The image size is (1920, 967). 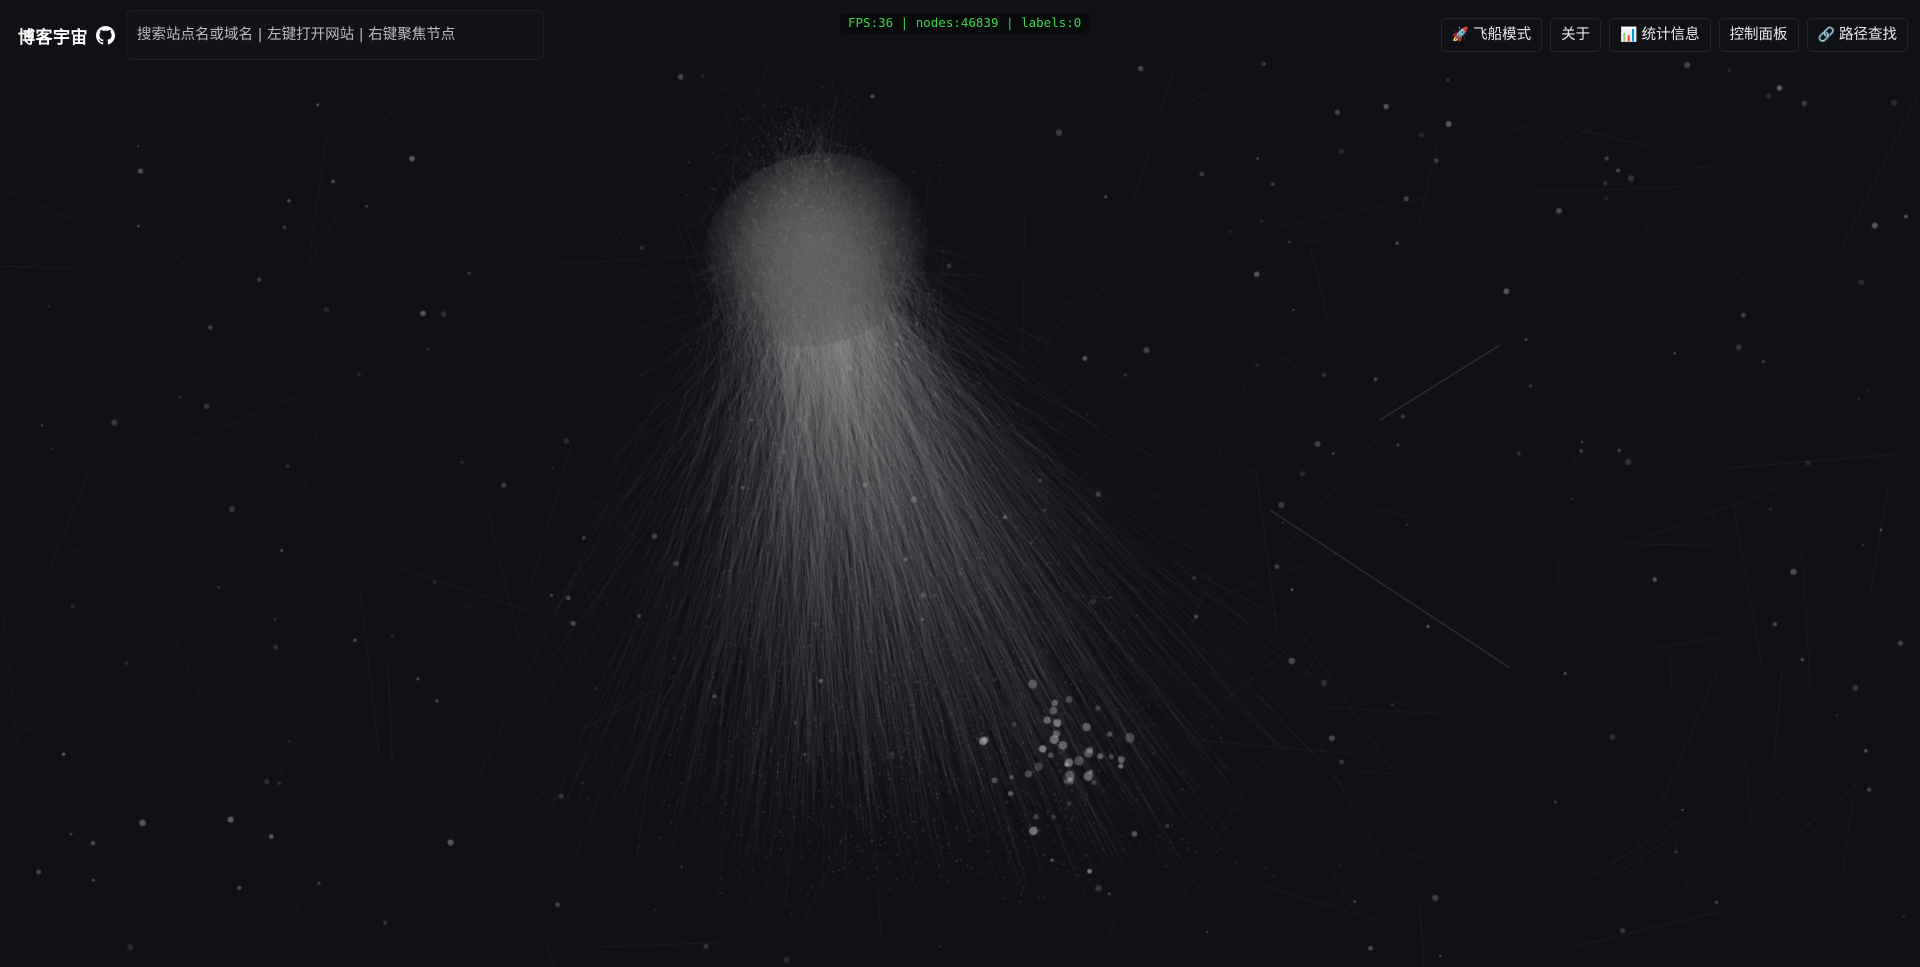 I want to click on about-label: 关于, so click(x=1576, y=35).